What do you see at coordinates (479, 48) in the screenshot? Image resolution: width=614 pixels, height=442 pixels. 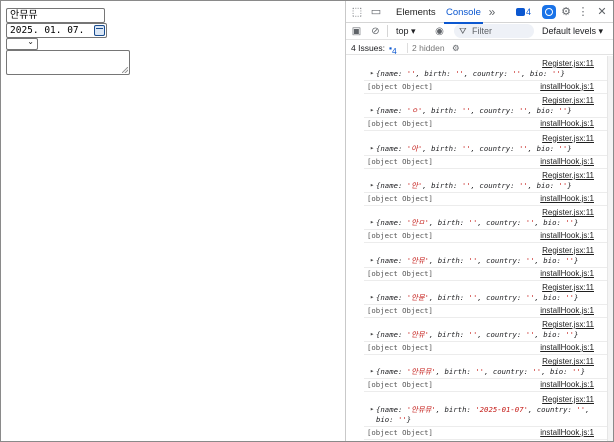 I see `issues-bar: 4 Issues: ▪ 4 2 hidden ⚙` at bounding box center [479, 48].